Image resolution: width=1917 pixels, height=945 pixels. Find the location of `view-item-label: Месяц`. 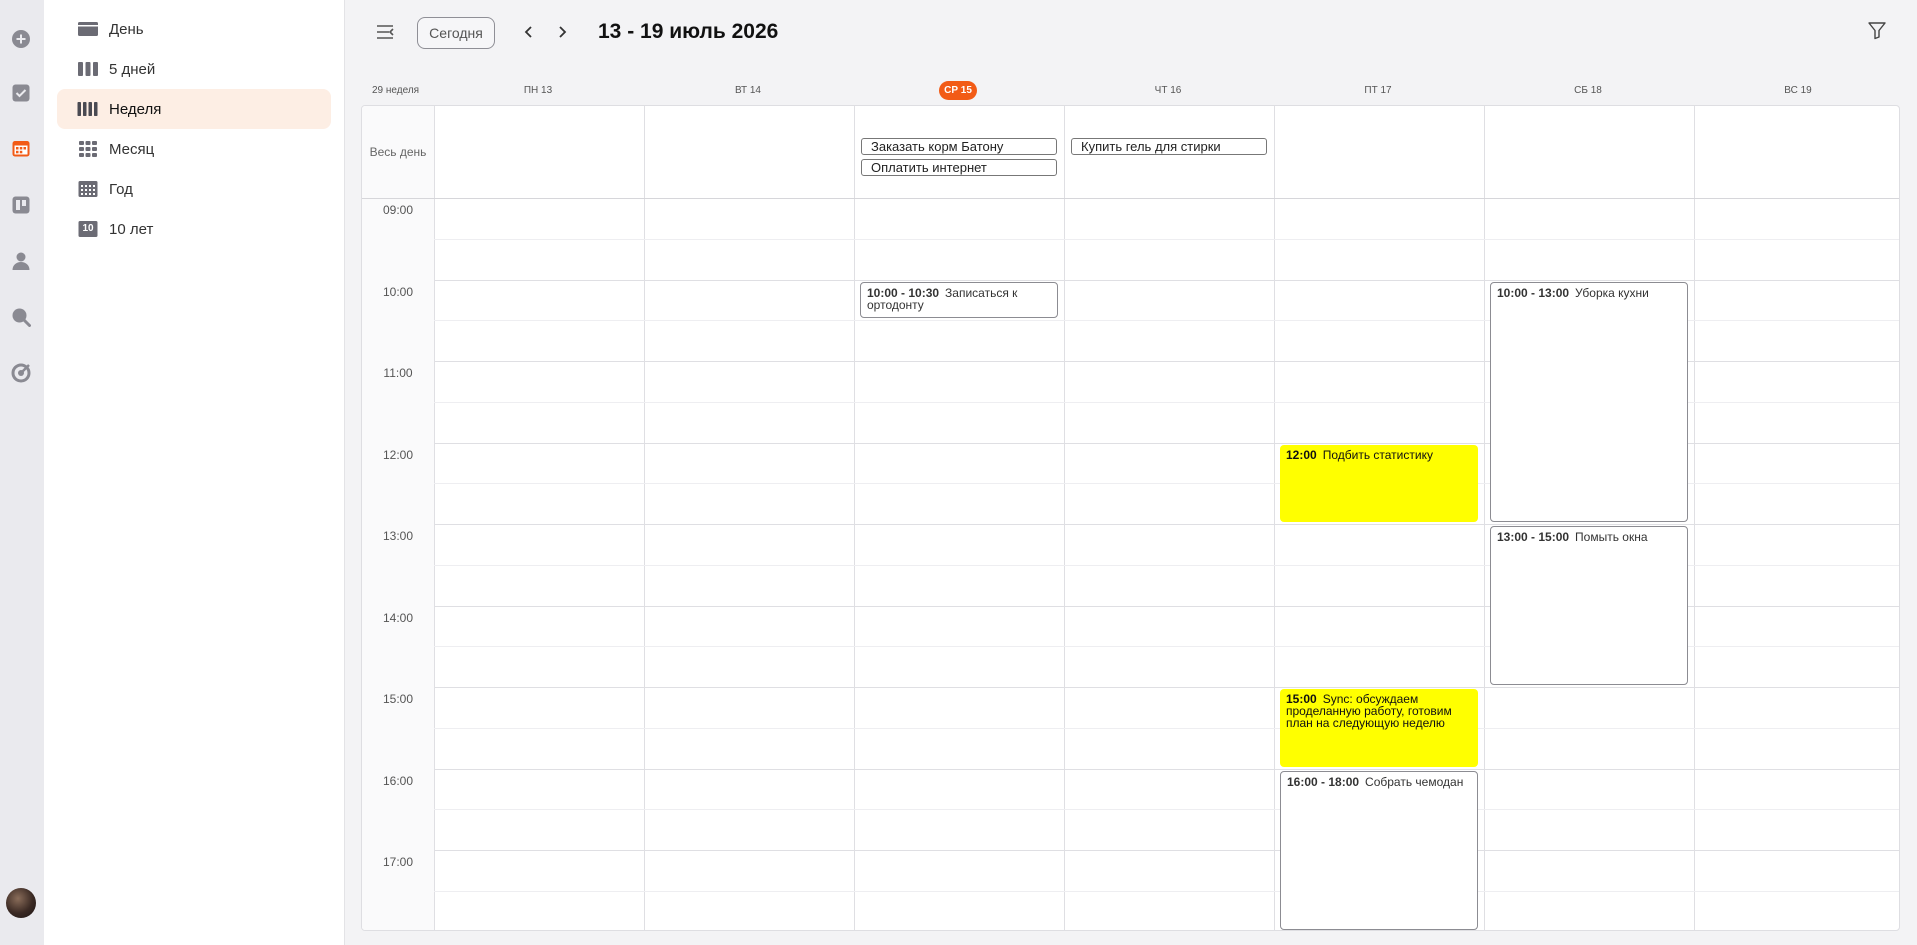

view-item-label: Месяц is located at coordinates (132, 149).